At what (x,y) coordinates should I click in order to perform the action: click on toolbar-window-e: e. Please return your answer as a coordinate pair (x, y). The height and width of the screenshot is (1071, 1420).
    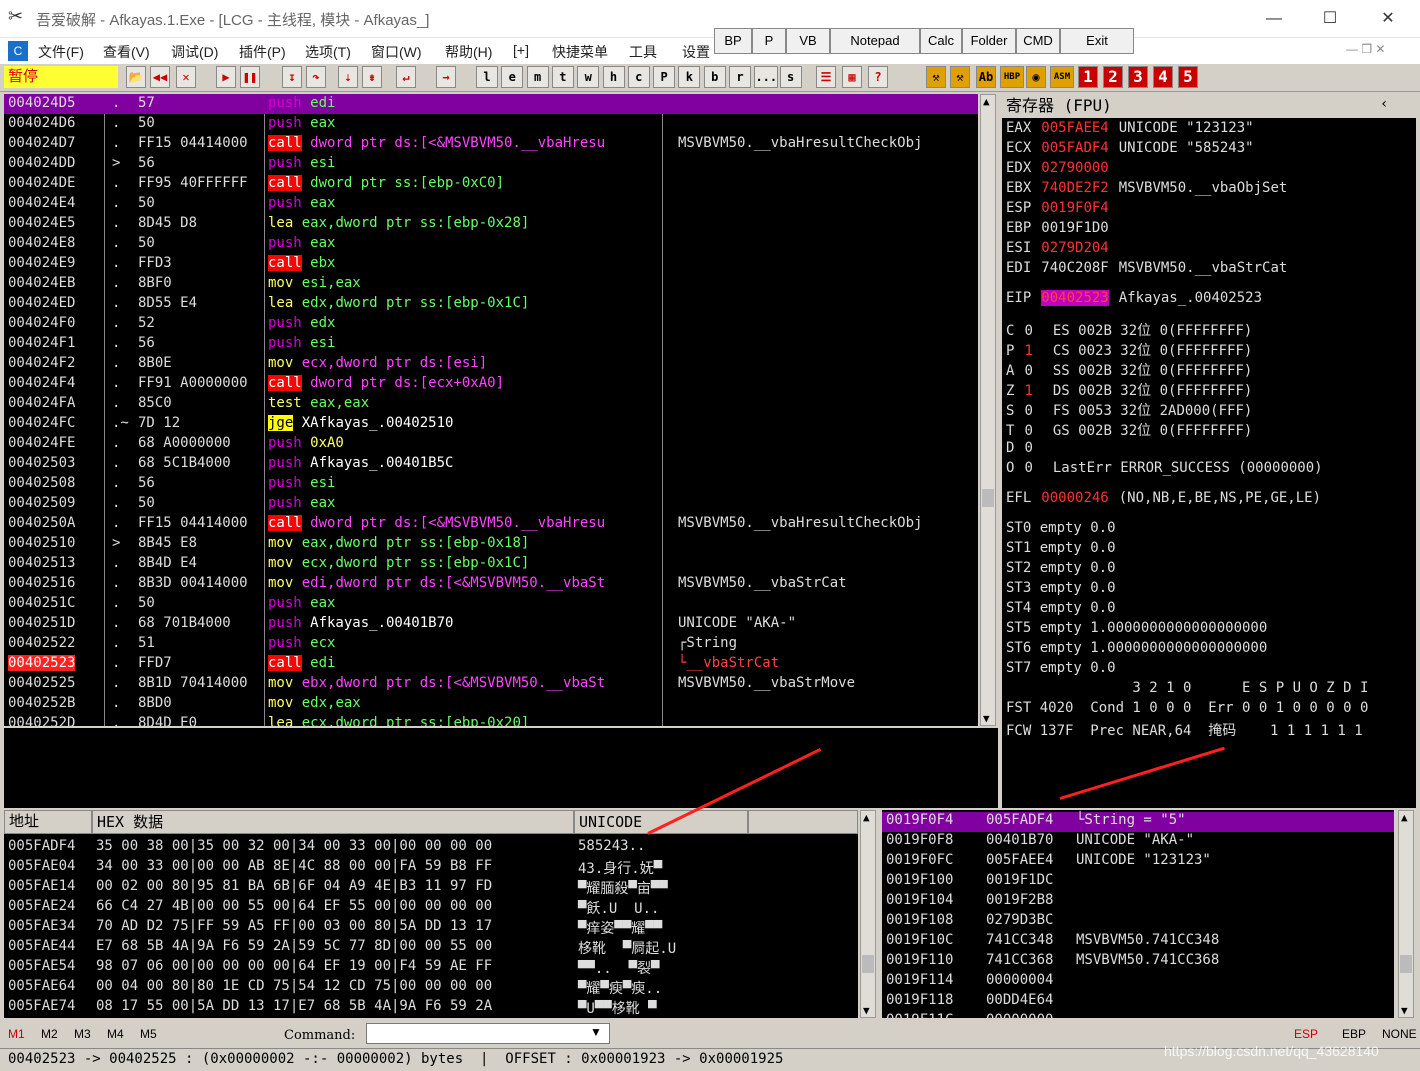
    Looking at the image, I should click on (512, 77).